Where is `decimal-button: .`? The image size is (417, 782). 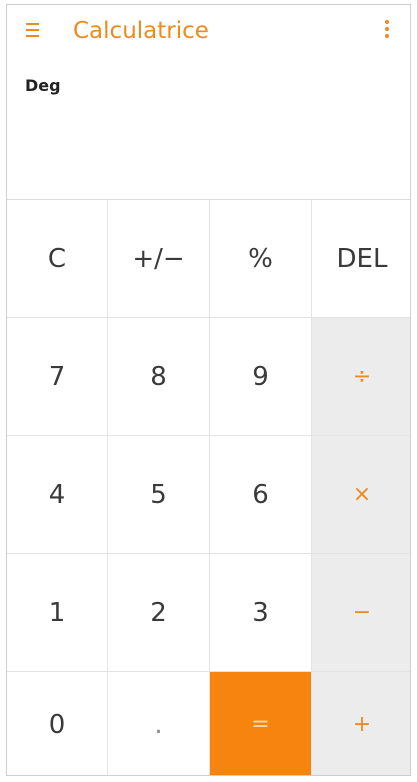 decimal-button: . is located at coordinates (159, 723).